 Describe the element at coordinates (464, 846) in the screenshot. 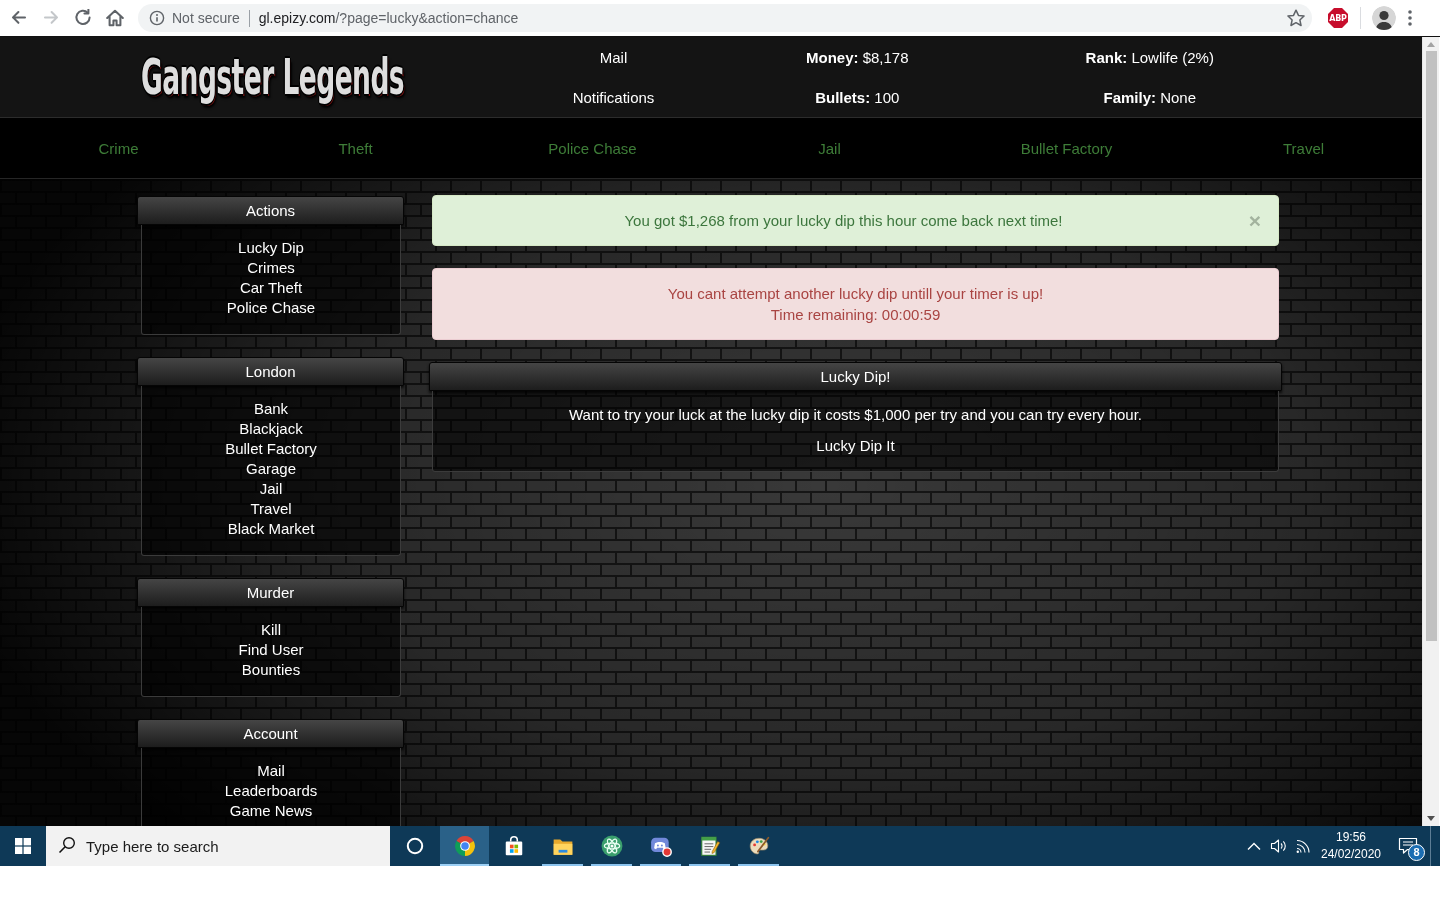

I see `browser-icon` at that location.